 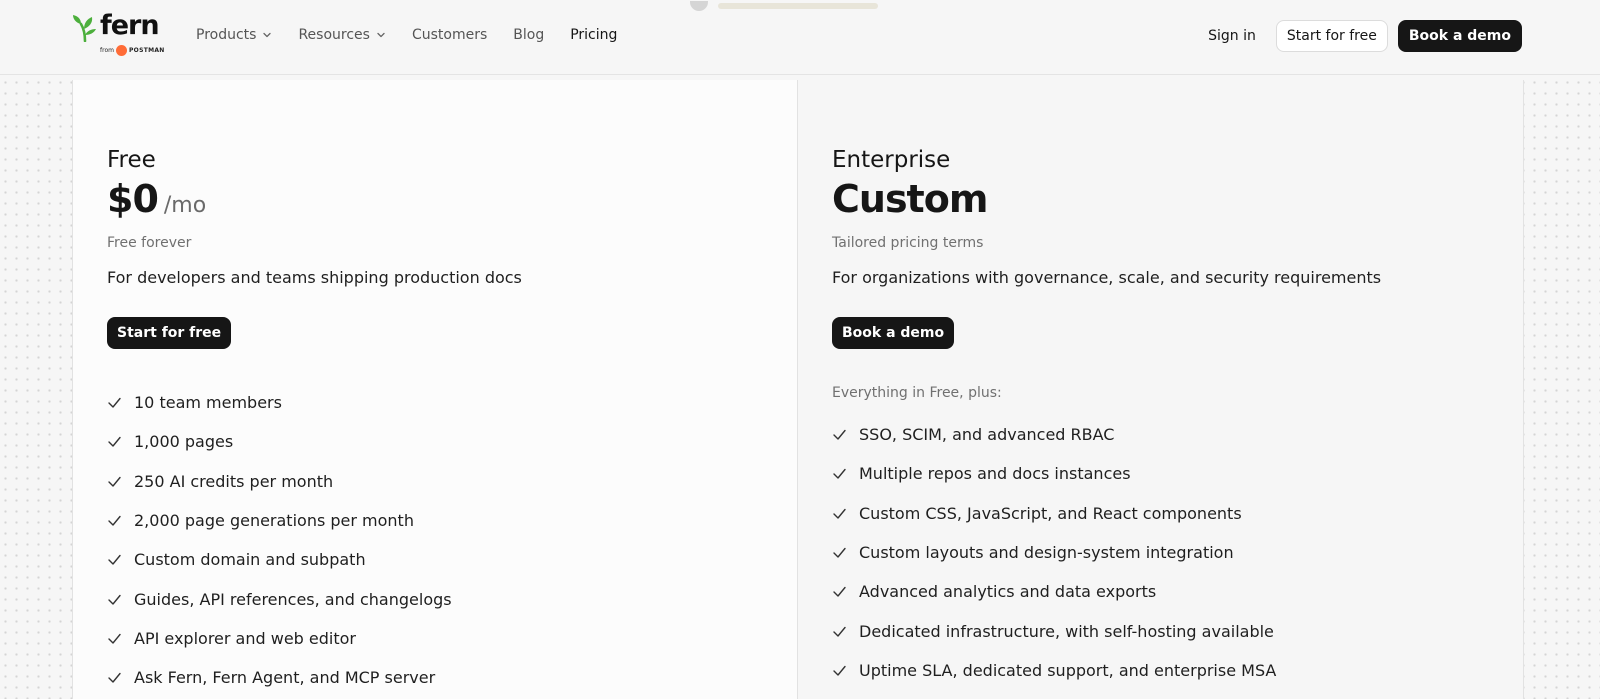 What do you see at coordinates (226, 35) in the screenshot?
I see `nav-item-label: Products` at bounding box center [226, 35].